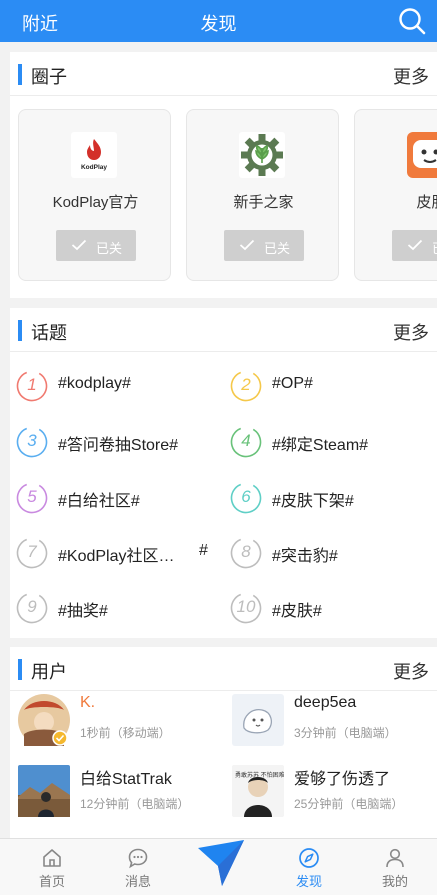 The image size is (437, 895). What do you see at coordinates (325, 702) in the screenshot?
I see `user-name: deep5ea` at bounding box center [325, 702].